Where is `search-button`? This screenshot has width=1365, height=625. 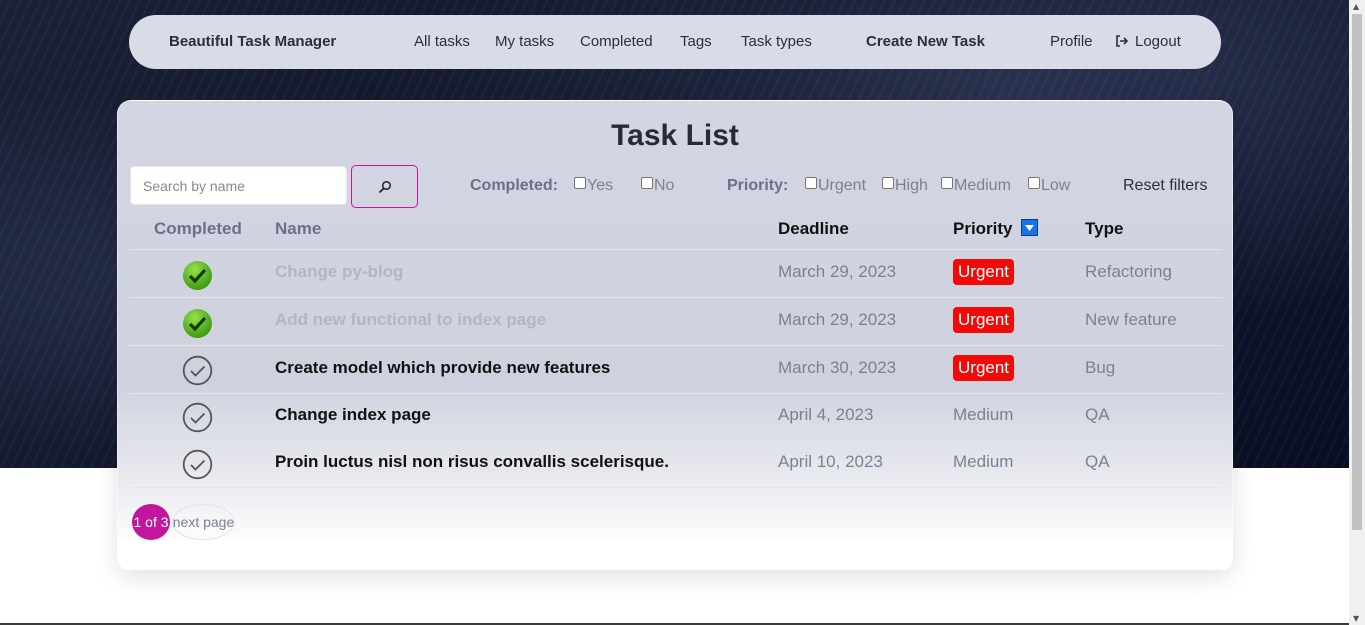 search-button is located at coordinates (384, 186).